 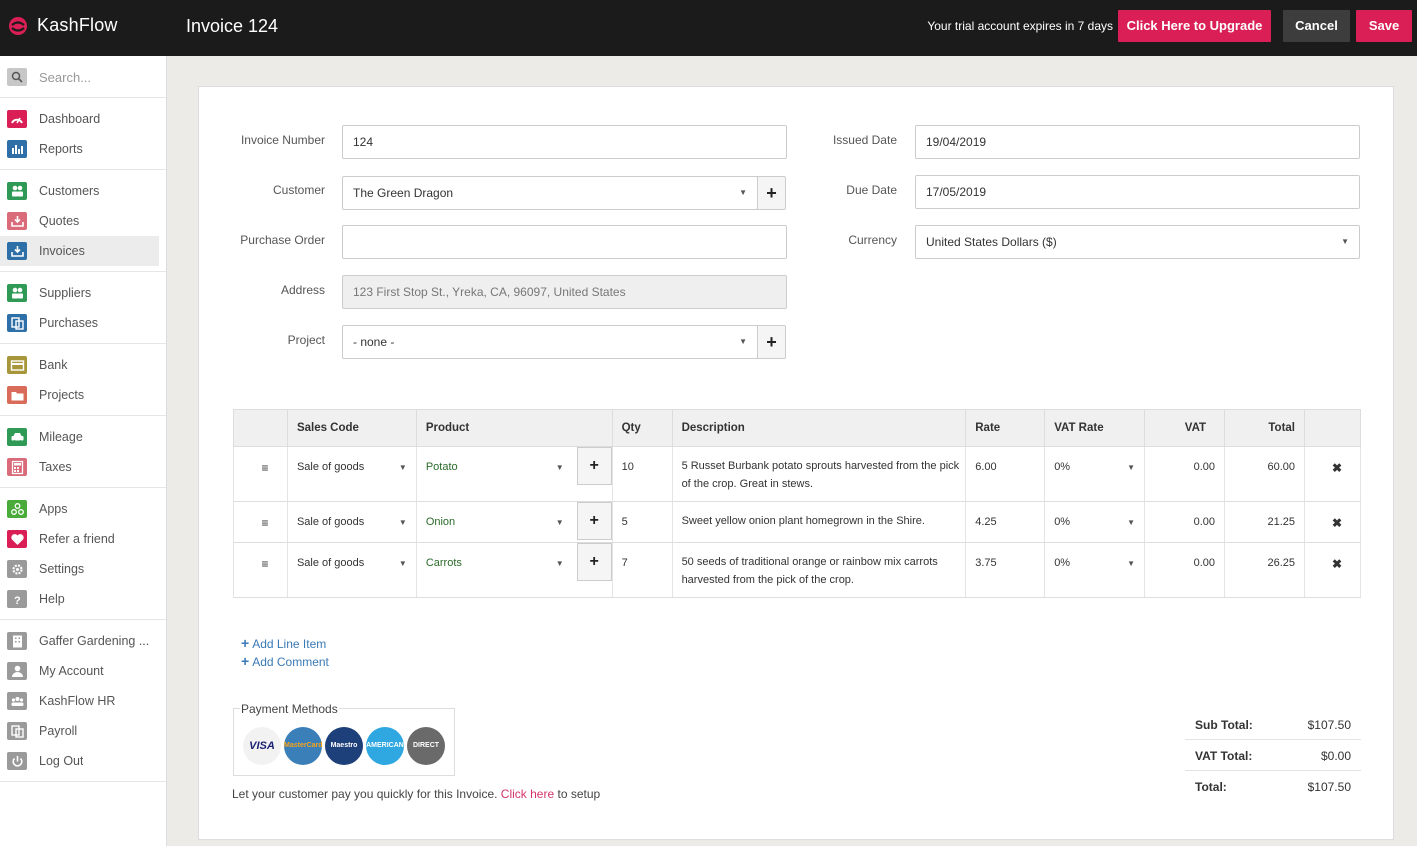 What do you see at coordinates (642, 570) in the screenshot?
I see `qty-input: 7` at bounding box center [642, 570].